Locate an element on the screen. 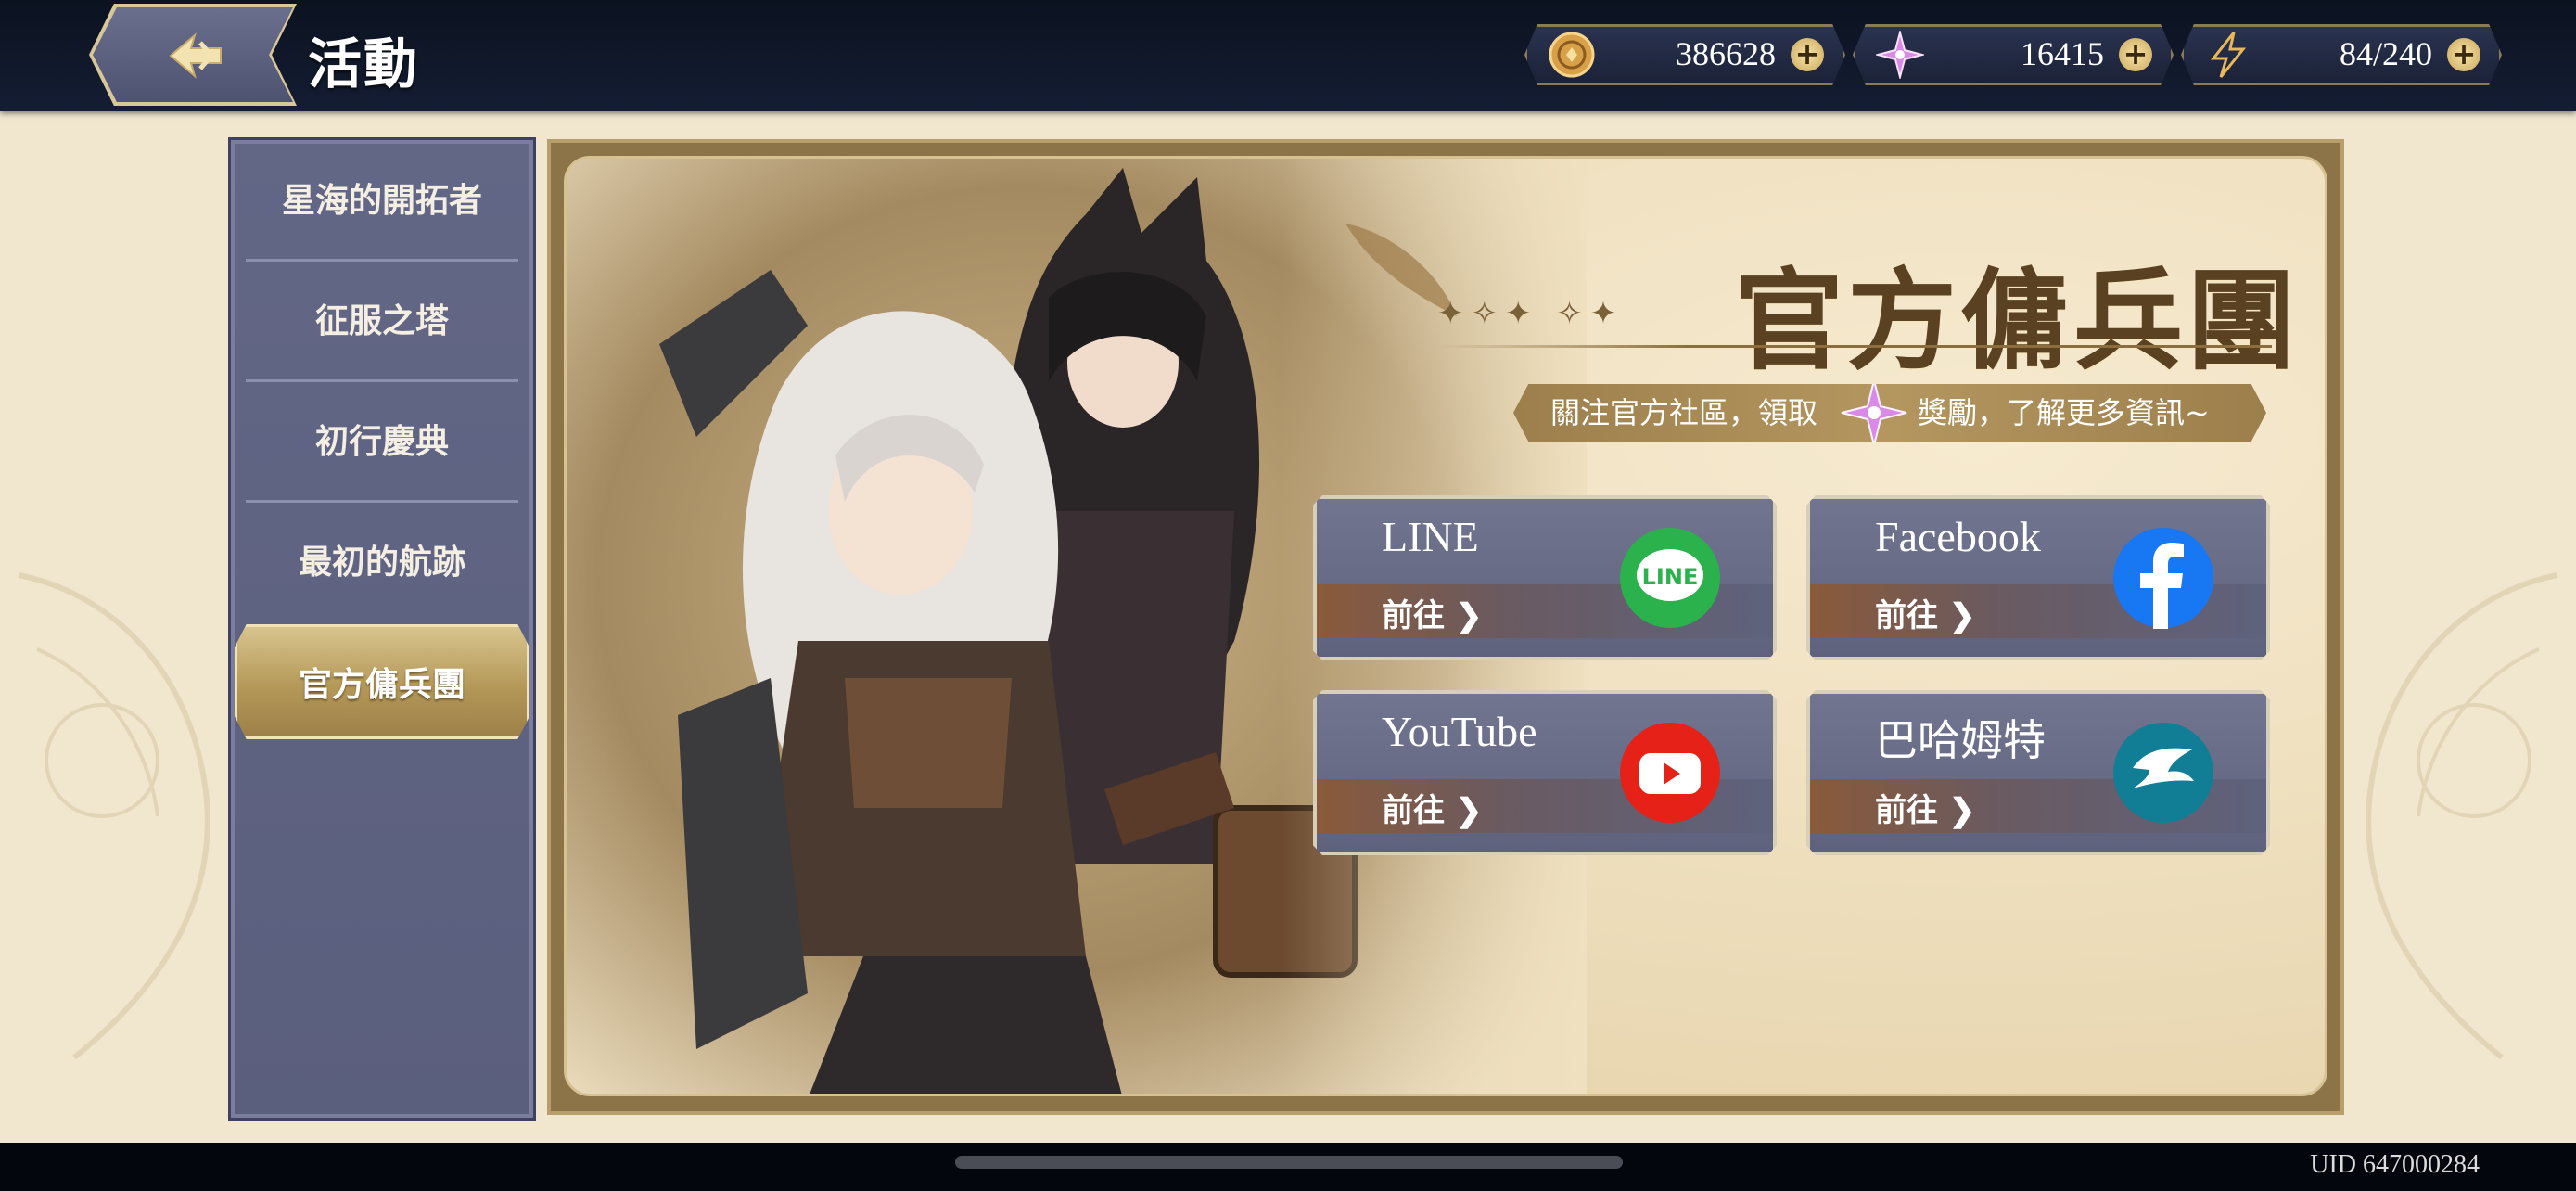 Image resolution: width=2576 pixels, height=1191 pixels. bottom-bar: UID 647000284 is located at coordinates (1288, 1167).